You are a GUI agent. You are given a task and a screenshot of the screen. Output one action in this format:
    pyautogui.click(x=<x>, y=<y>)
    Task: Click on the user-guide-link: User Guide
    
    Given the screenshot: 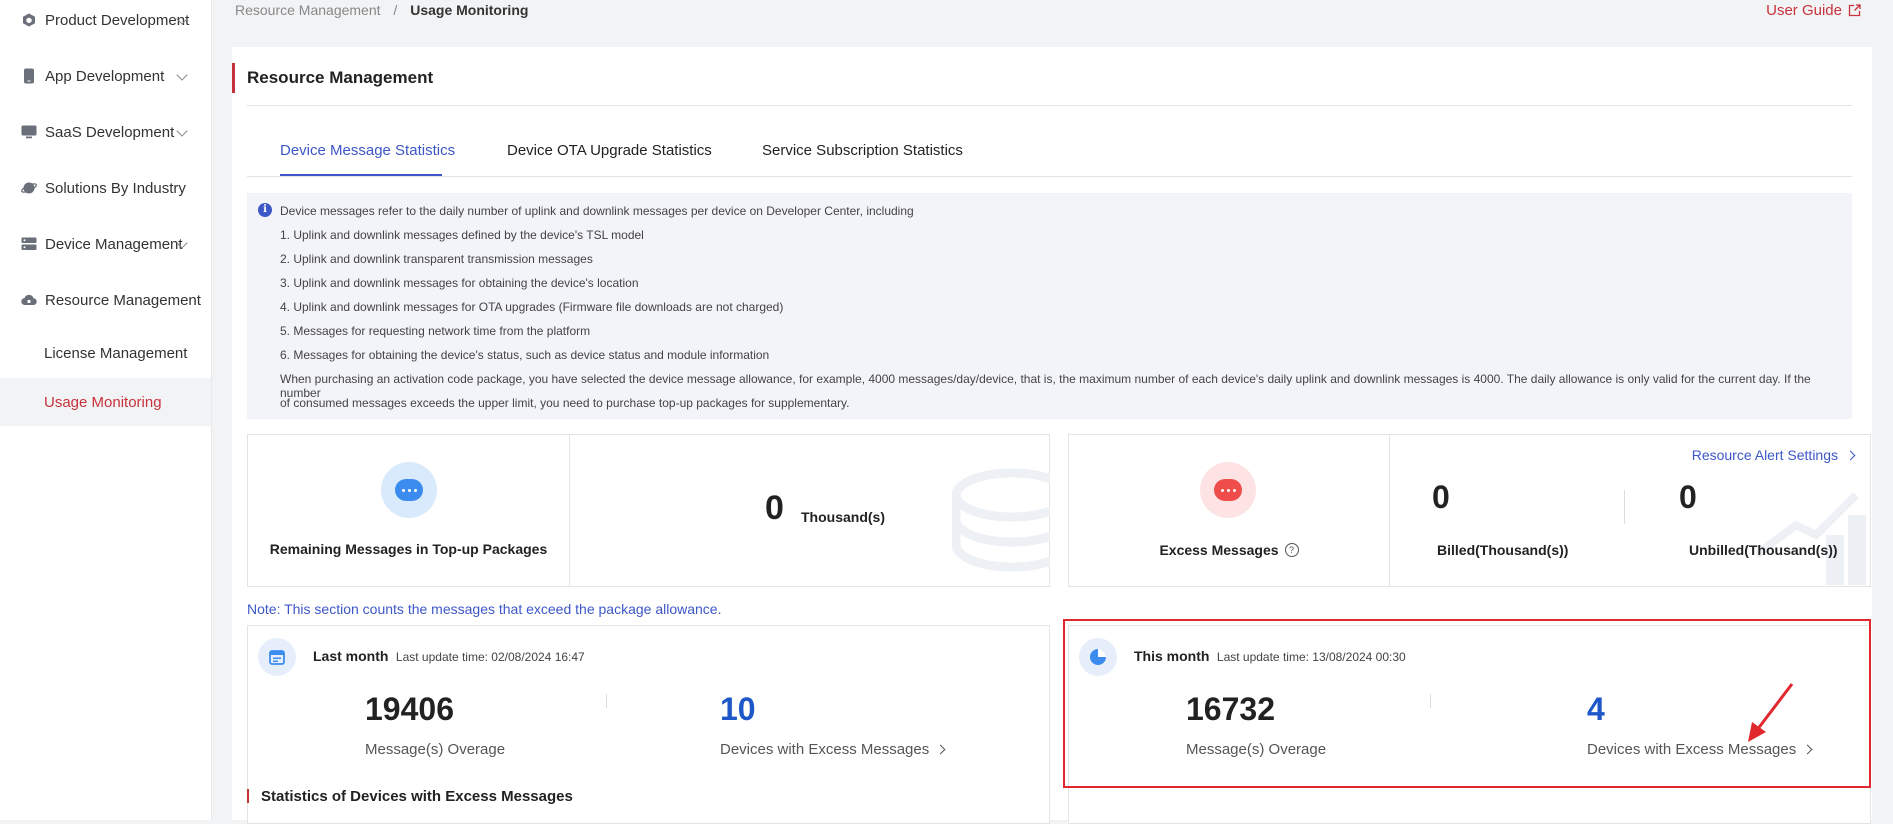 What is the action you would take?
    pyautogui.click(x=1813, y=10)
    